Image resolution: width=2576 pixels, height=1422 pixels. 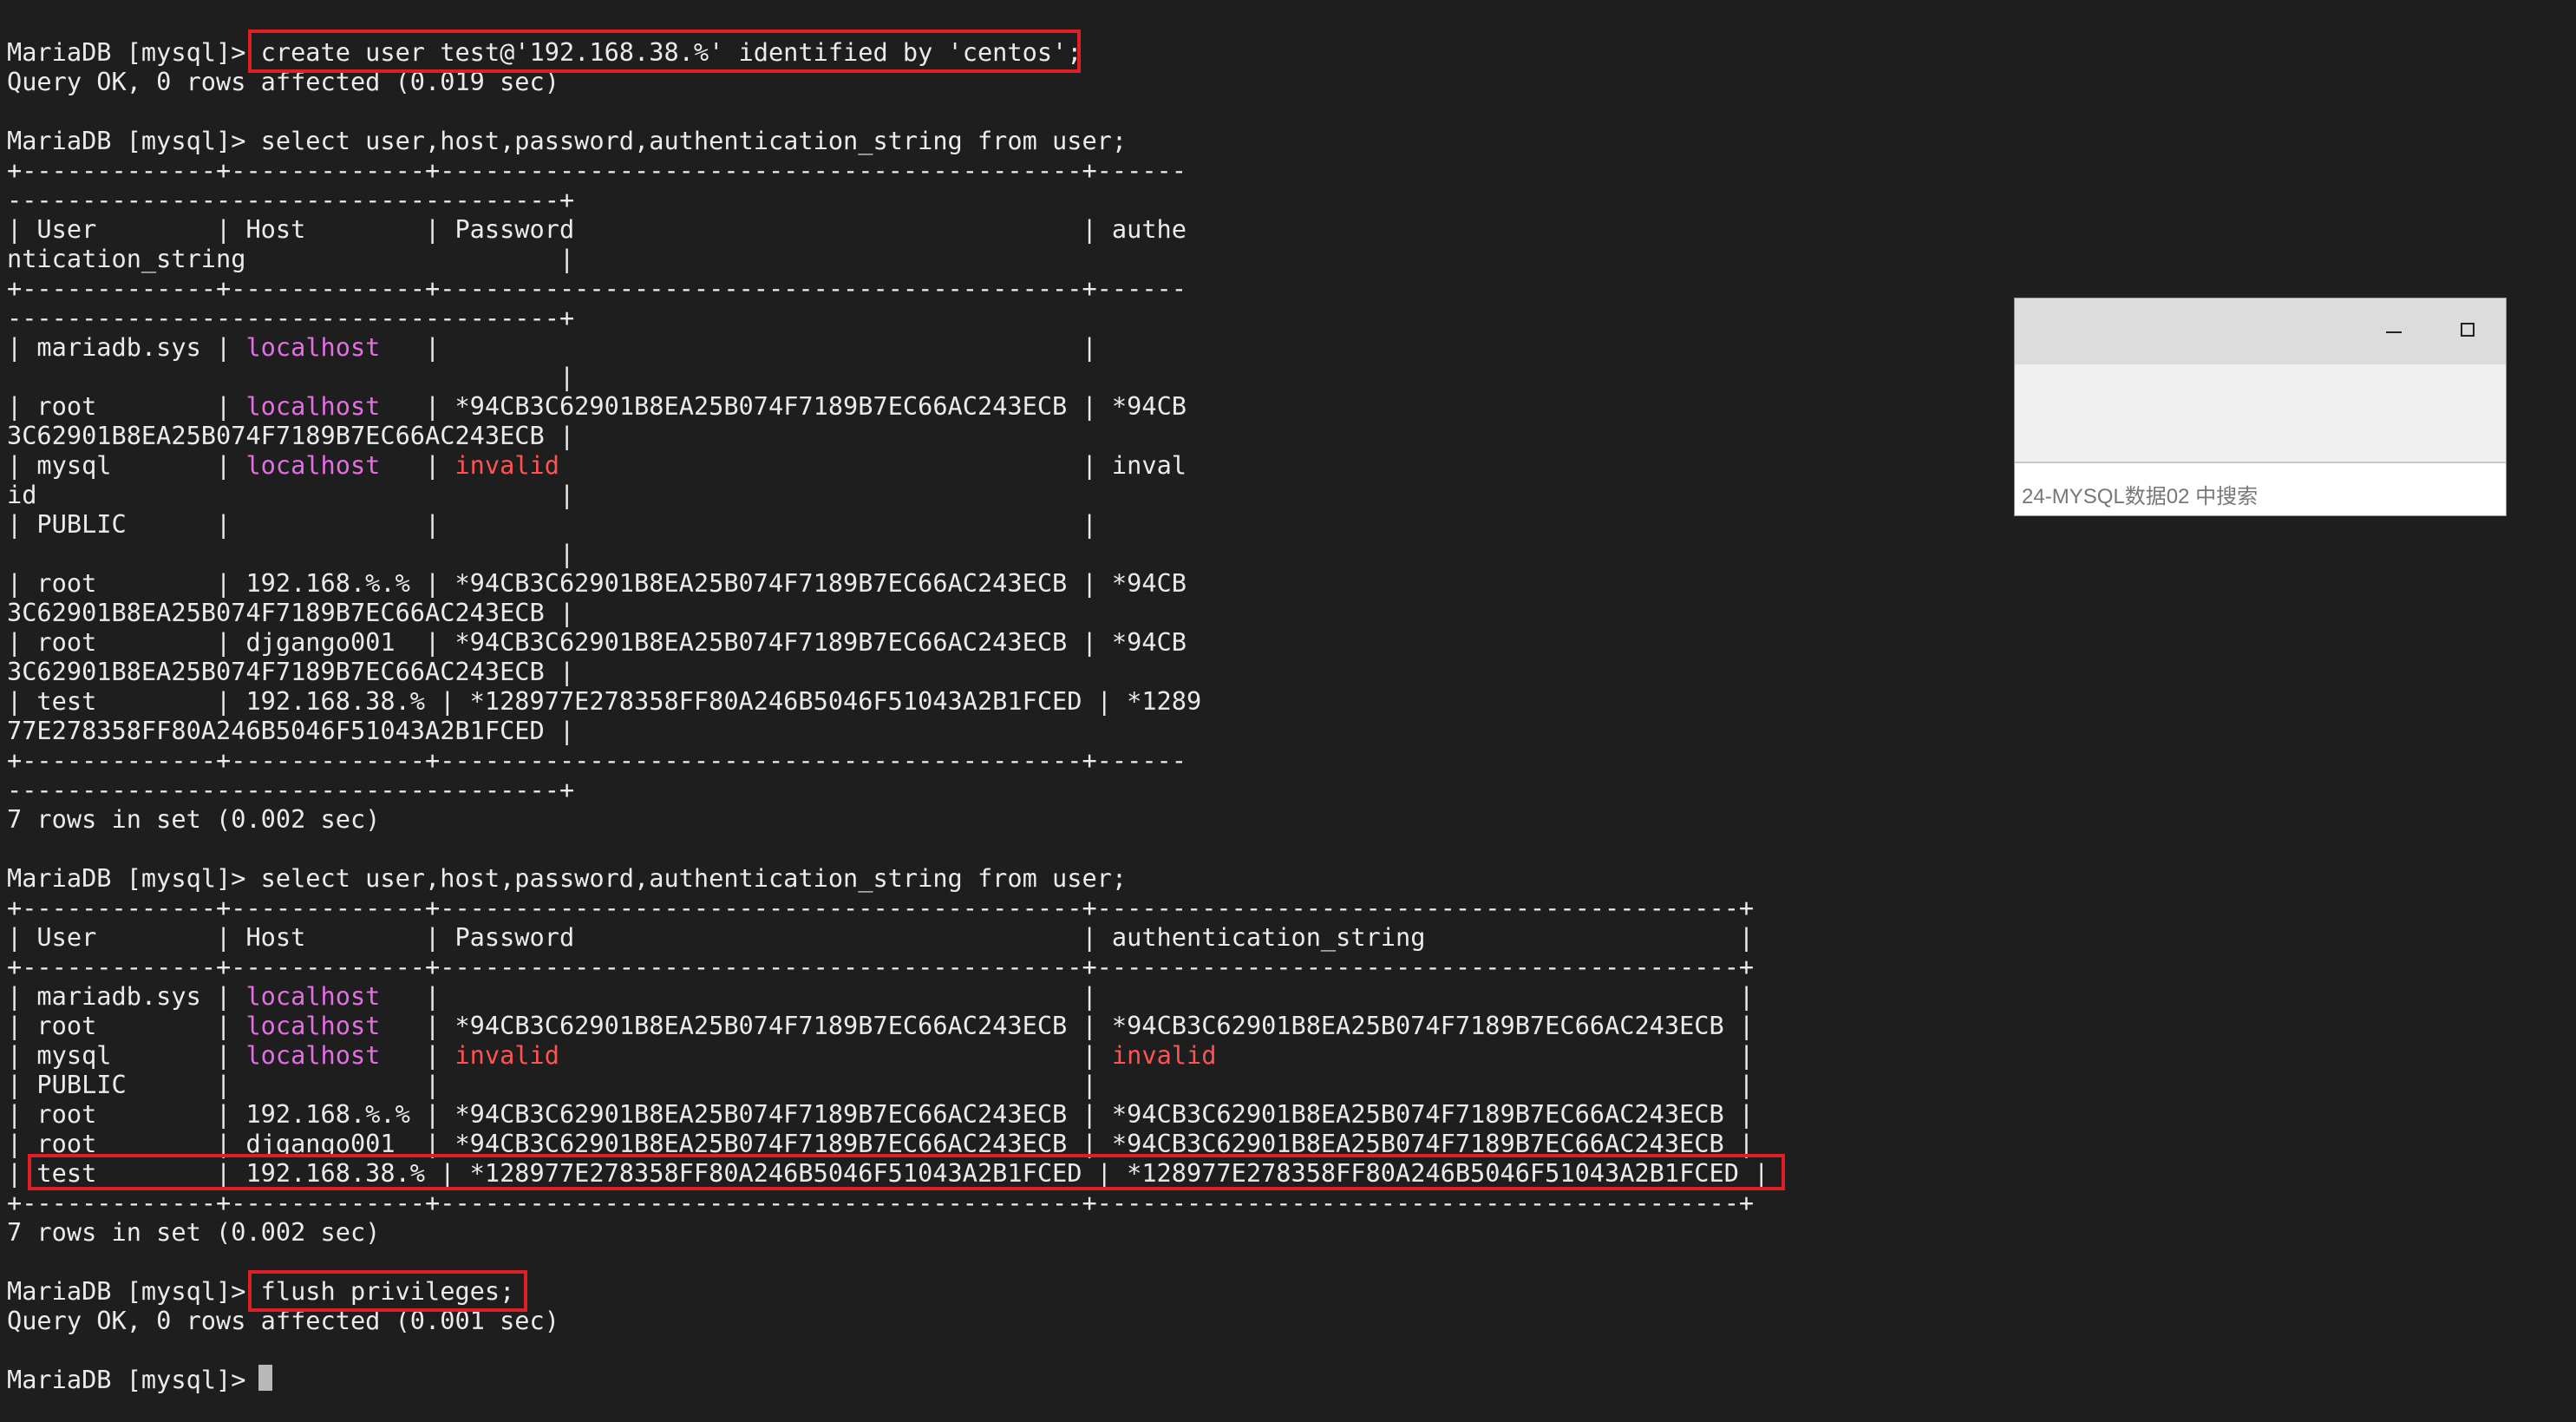 What do you see at coordinates (291, 495) in the screenshot?
I see `terminal-text-segment: id |` at bounding box center [291, 495].